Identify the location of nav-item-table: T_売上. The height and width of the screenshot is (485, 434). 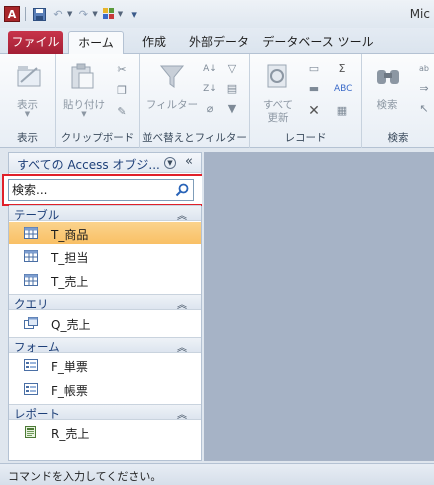
(105, 280).